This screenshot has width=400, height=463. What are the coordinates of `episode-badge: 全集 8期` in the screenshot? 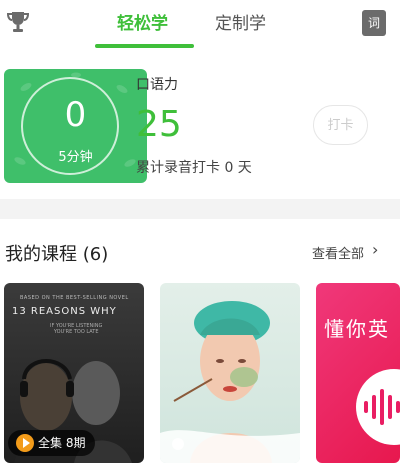 It's located at (52, 443).